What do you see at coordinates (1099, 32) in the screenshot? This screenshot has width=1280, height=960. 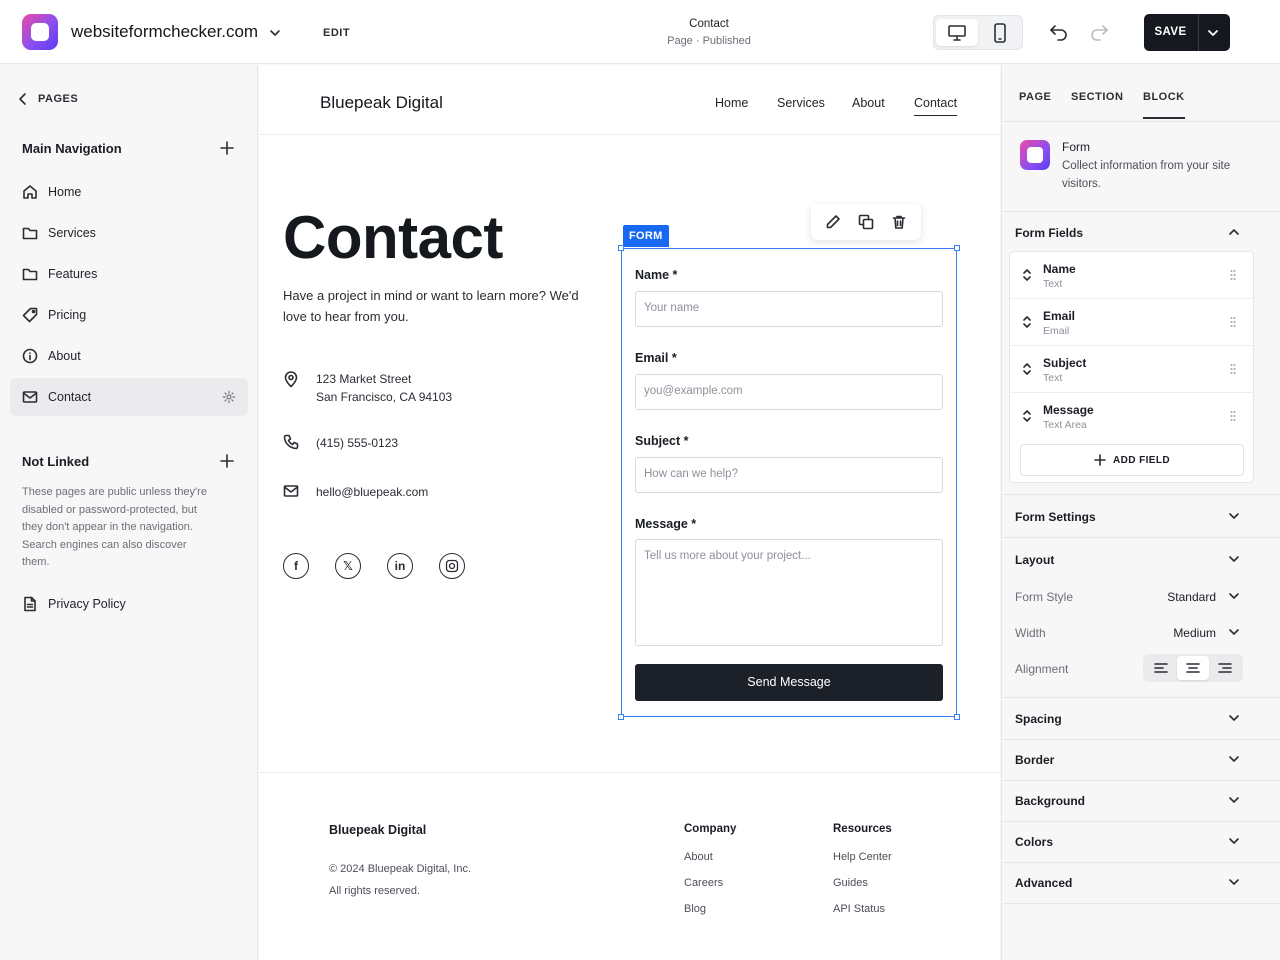 I see `redo-icon` at bounding box center [1099, 32].